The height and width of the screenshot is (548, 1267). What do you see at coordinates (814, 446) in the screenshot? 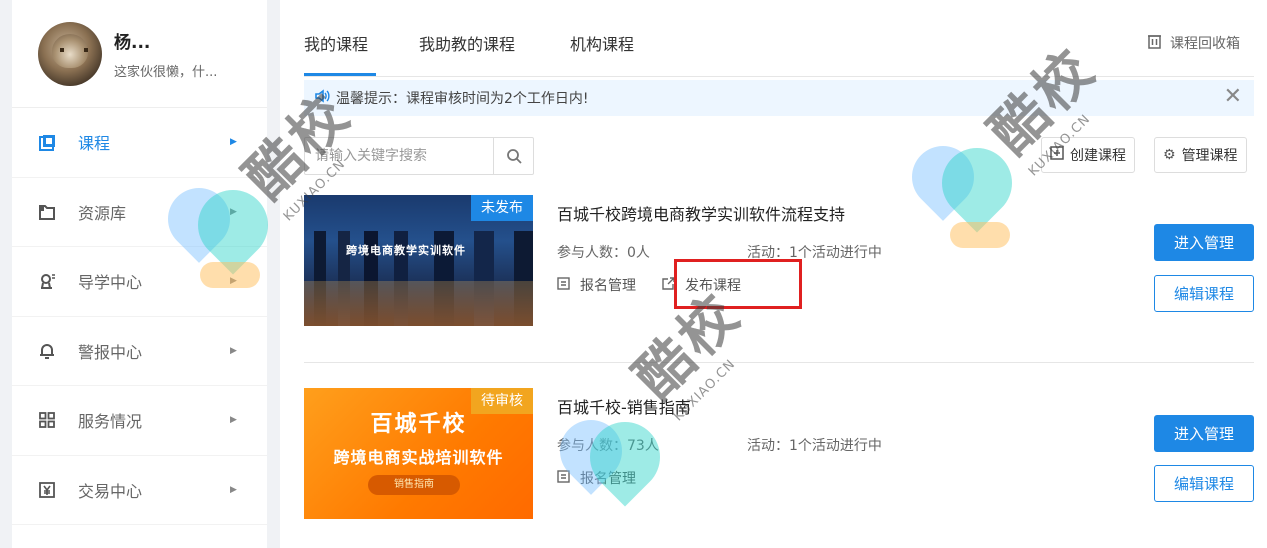
I see `activity-status: 活动：1个活动进行中` at bounding box center [814, 446].